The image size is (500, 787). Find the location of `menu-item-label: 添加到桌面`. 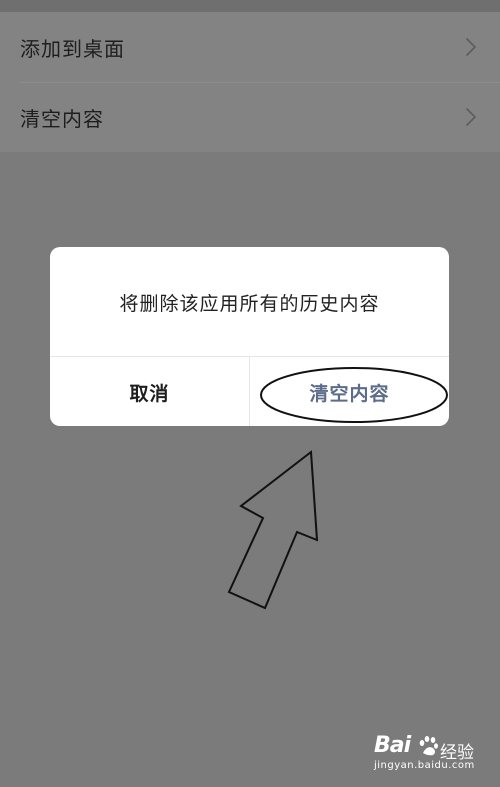

menu-item-label: 添加到桌面 is located at coordinates (72, 48).